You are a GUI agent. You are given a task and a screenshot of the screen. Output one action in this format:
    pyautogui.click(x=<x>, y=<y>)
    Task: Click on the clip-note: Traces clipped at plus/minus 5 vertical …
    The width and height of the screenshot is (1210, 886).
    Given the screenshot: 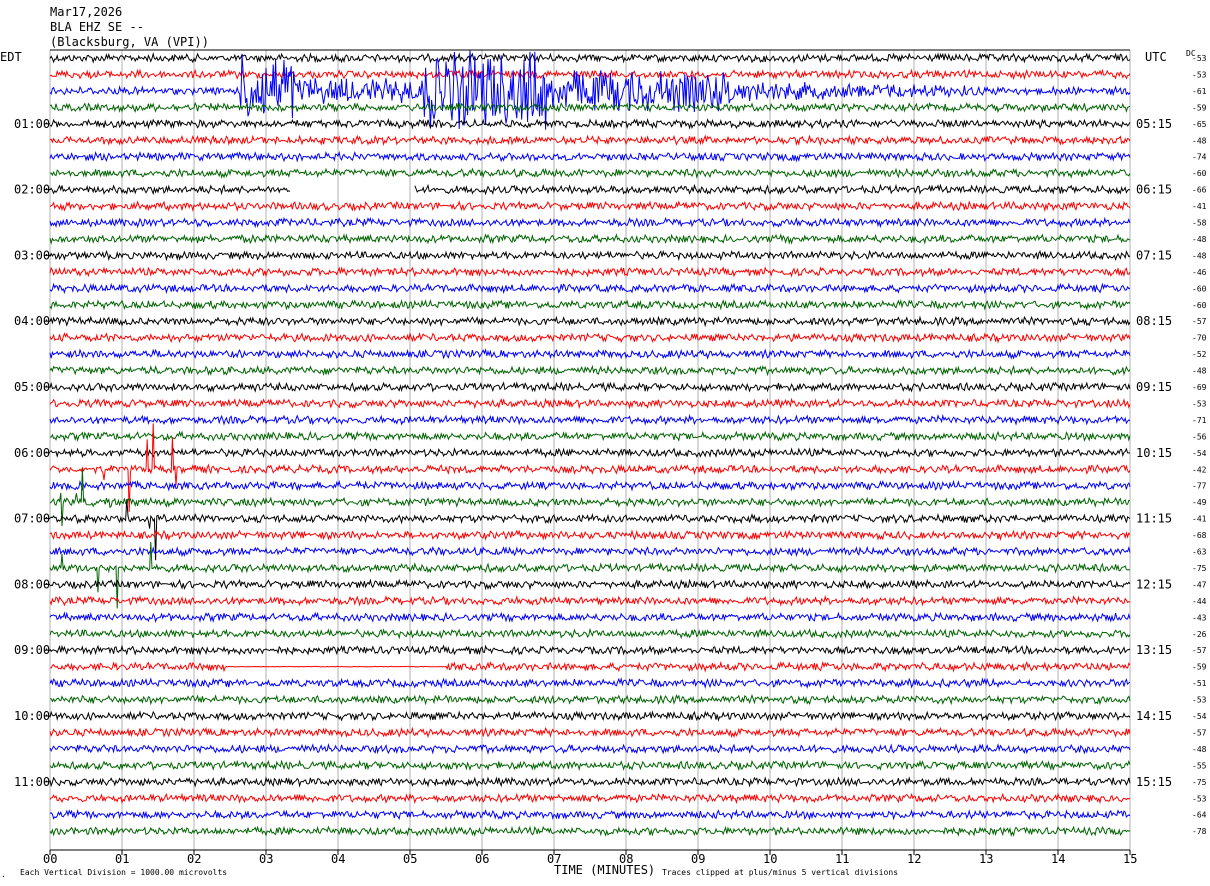 What is the action you would take?
    pyautogui.click(x=780, y=872)
    